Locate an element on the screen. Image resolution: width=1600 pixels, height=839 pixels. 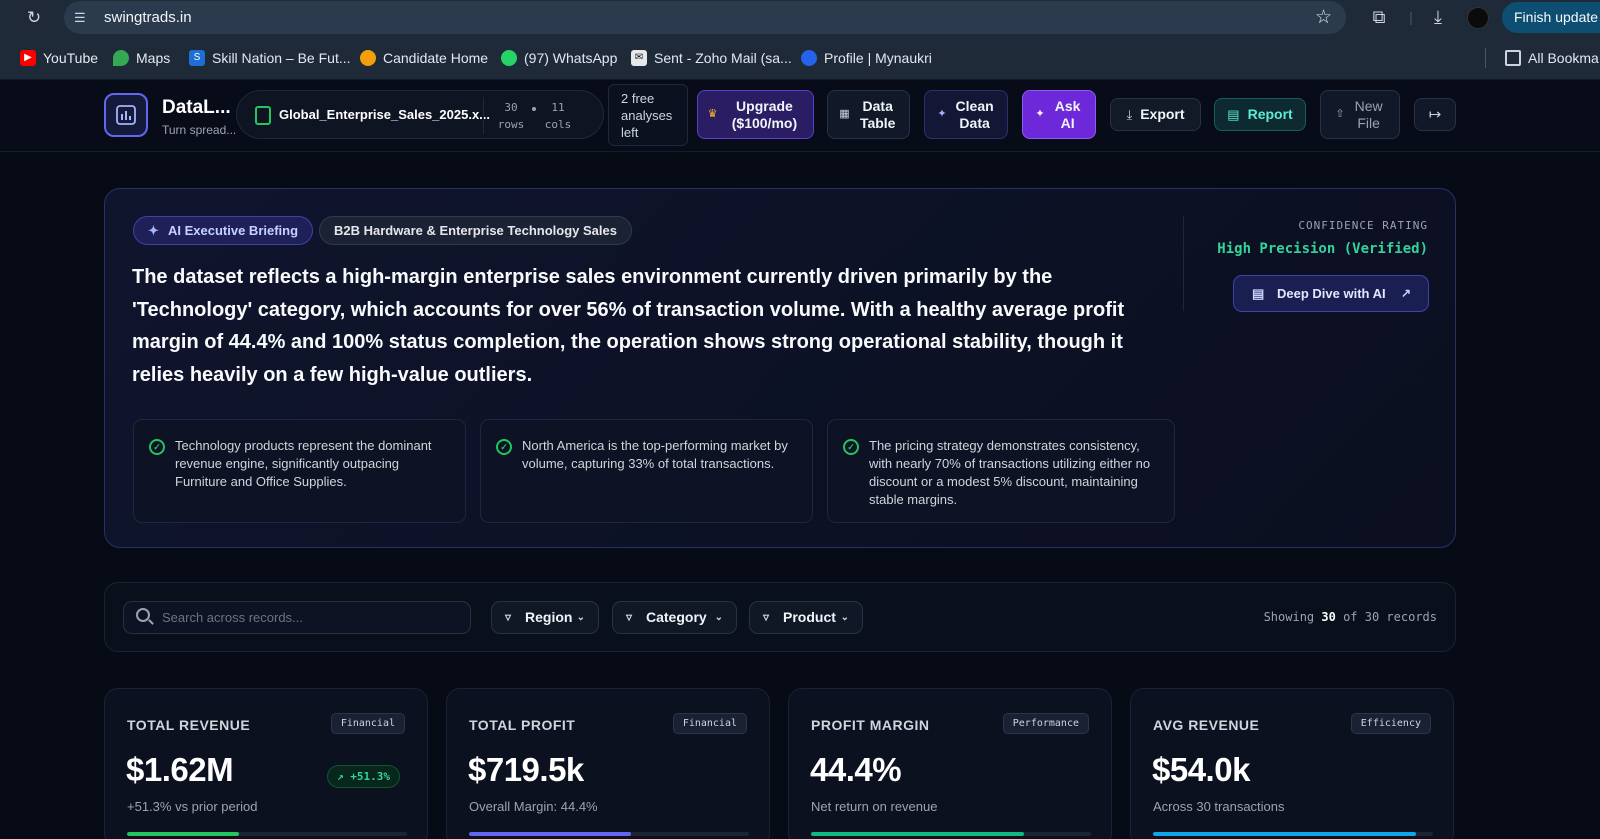
zoho-mail-icon: ✉ is located at coordinates (639, 58).